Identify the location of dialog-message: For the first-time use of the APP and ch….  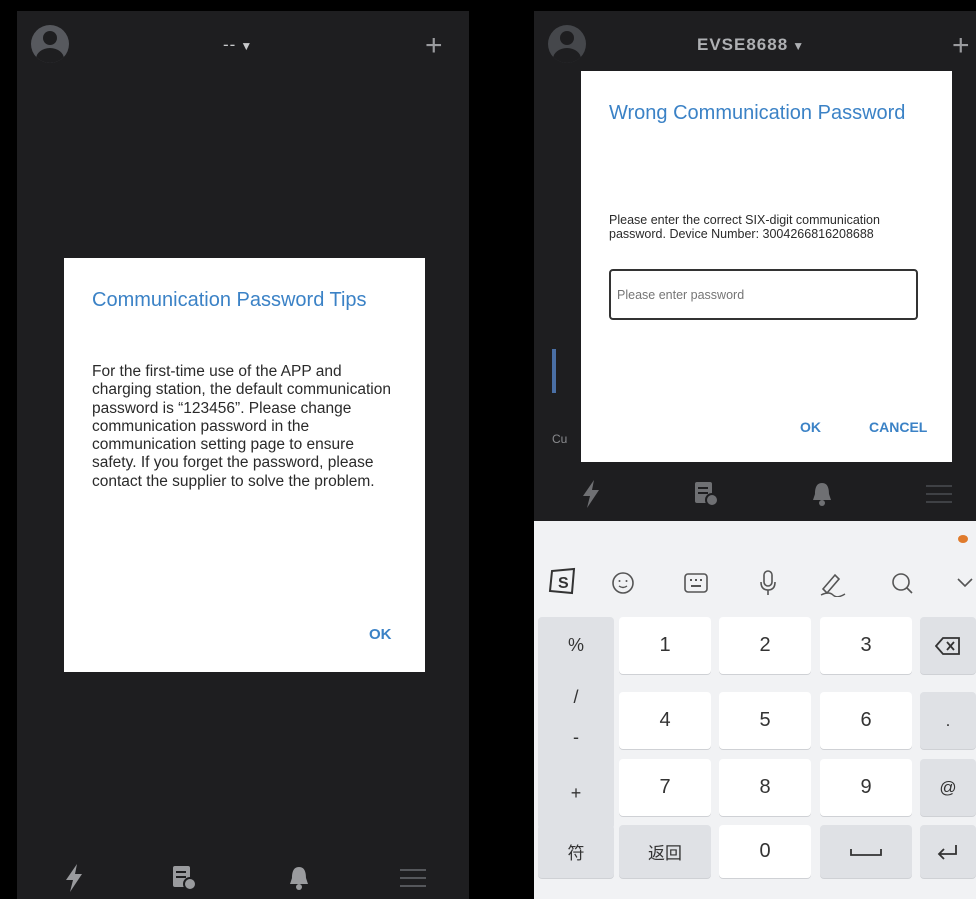
(241, 426).